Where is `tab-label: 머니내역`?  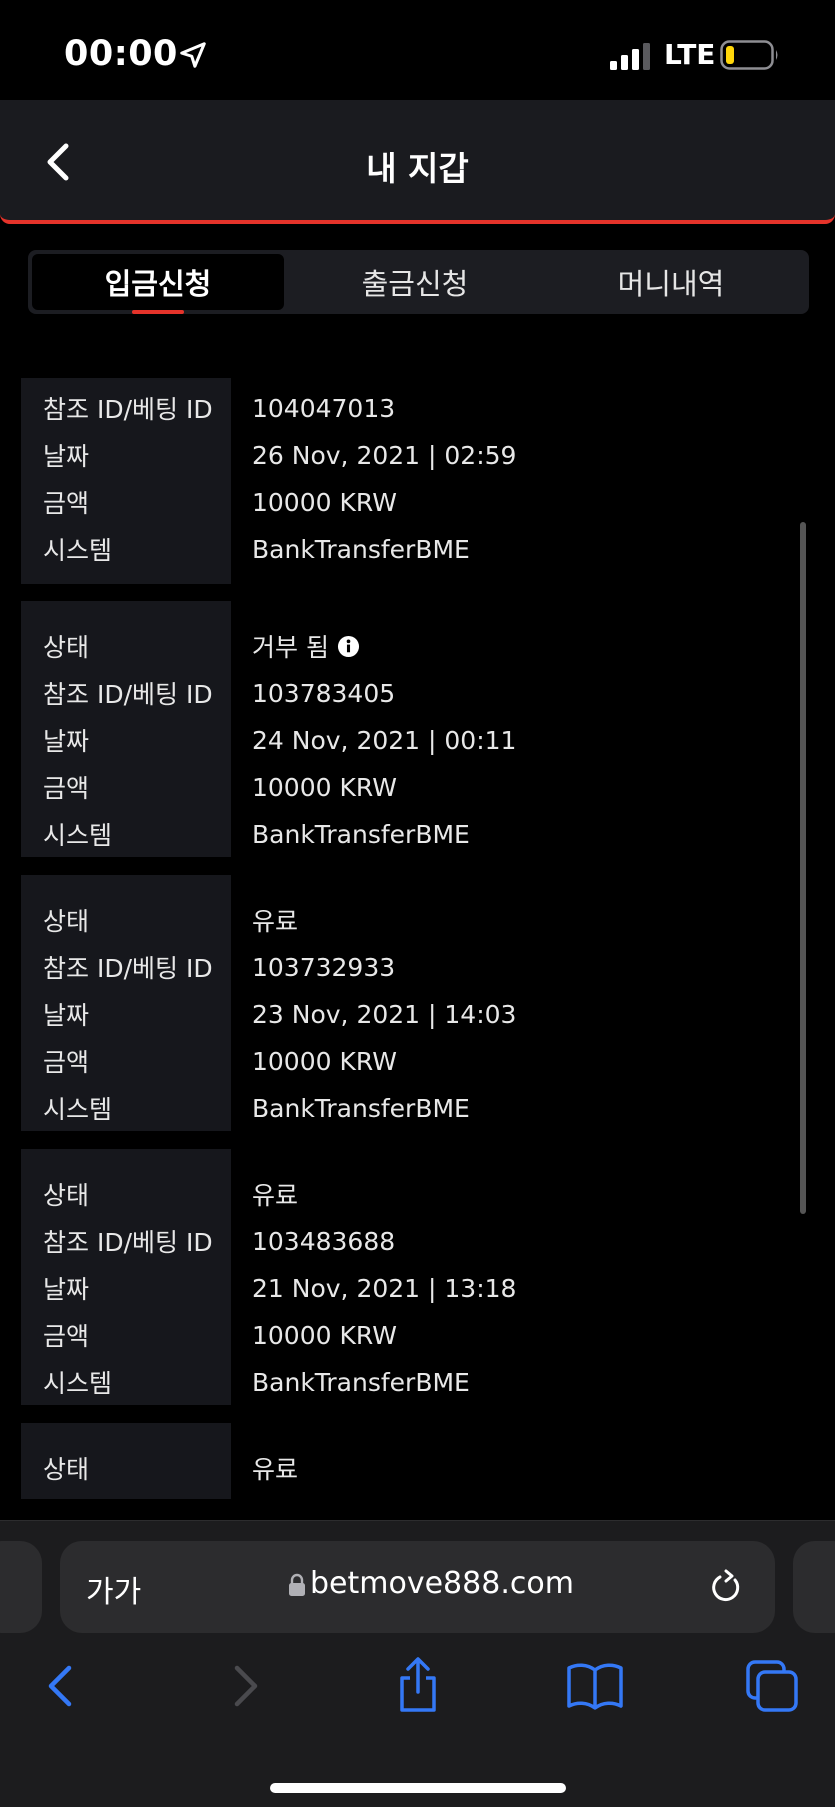 tab-label: 머니내역 is located at coordinates (671, 284).